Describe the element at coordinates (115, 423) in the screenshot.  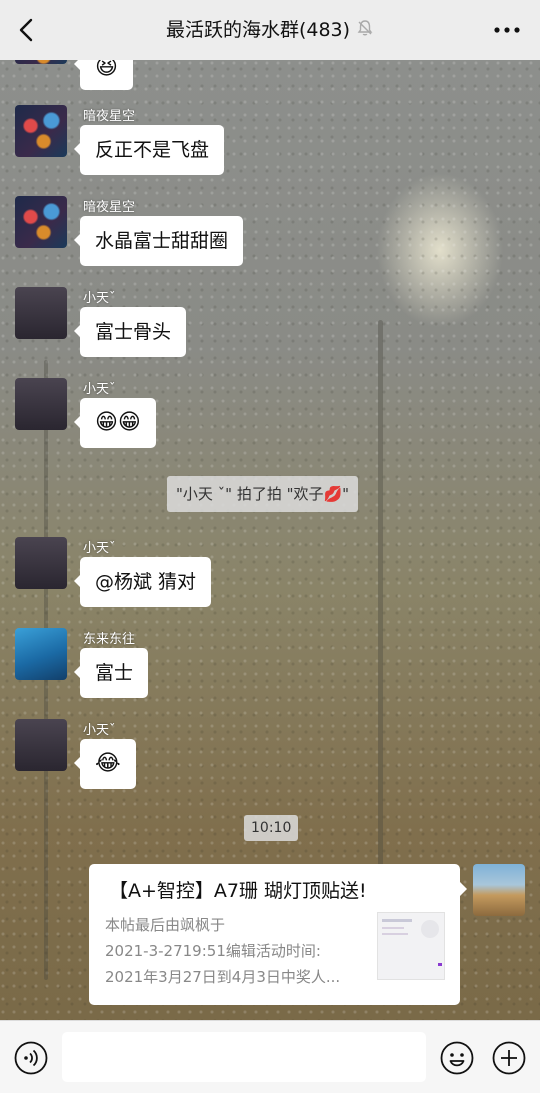
I see `message-bubble: 😁😁` at that location.